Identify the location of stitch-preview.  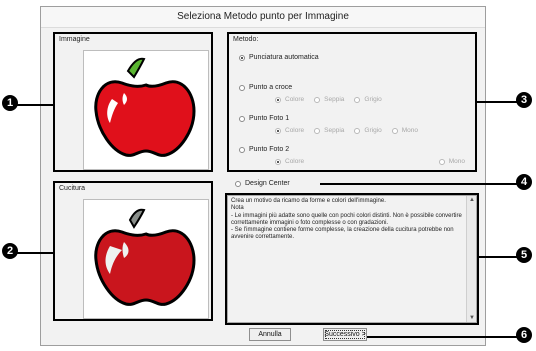
(146, 259).